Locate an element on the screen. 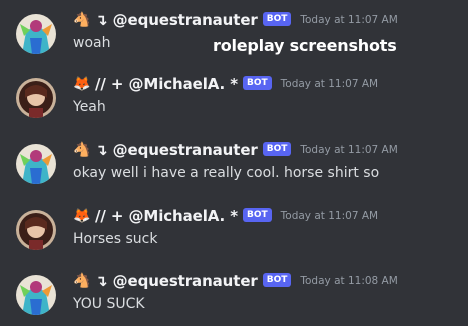  timestamp: Today at 11:08 AM is located at coordinates (348, 281).